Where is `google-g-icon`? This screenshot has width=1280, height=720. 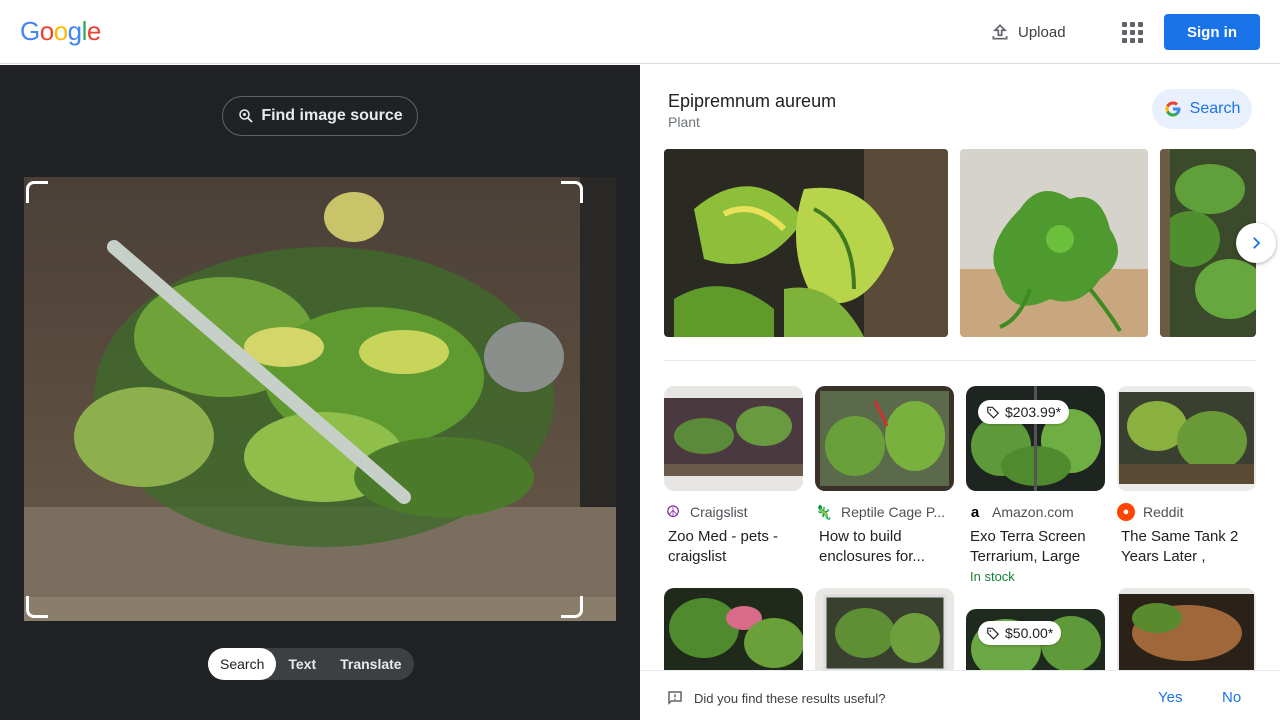 google-g-icon is located at coordinates (1173, 109).